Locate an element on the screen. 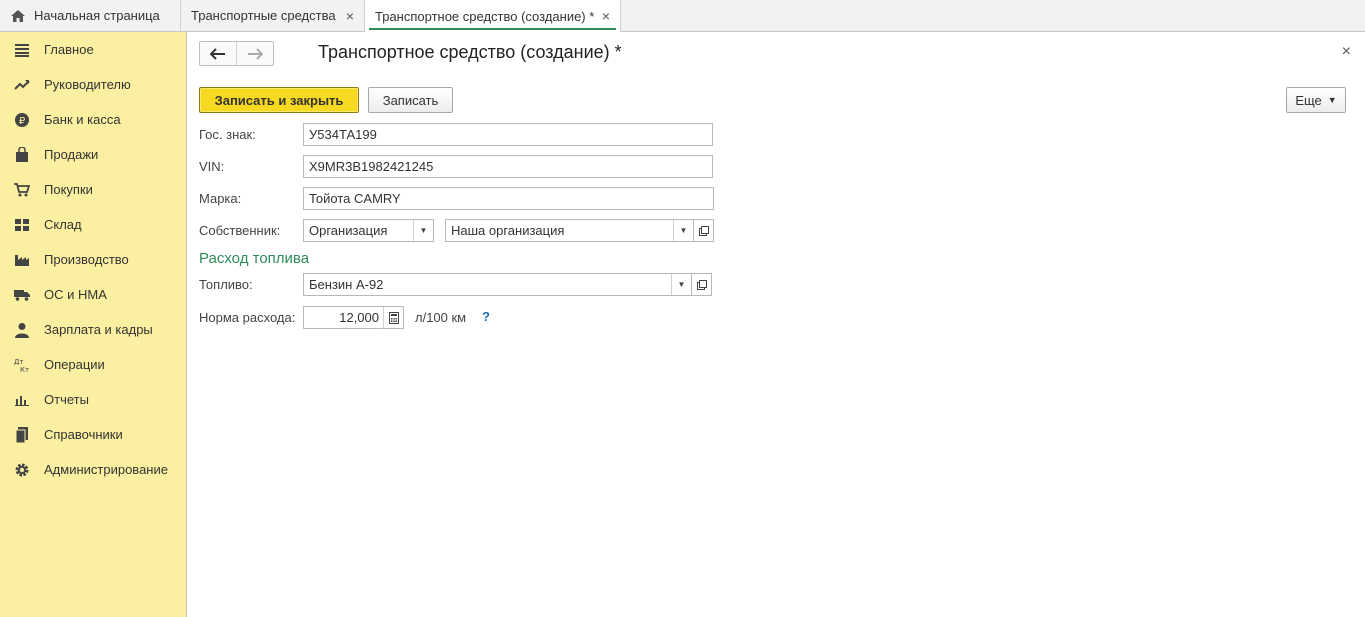 This screenshot has width=1365, height=617. dt-kt-icon: Дт Кт is located at coordinates (22, 365).